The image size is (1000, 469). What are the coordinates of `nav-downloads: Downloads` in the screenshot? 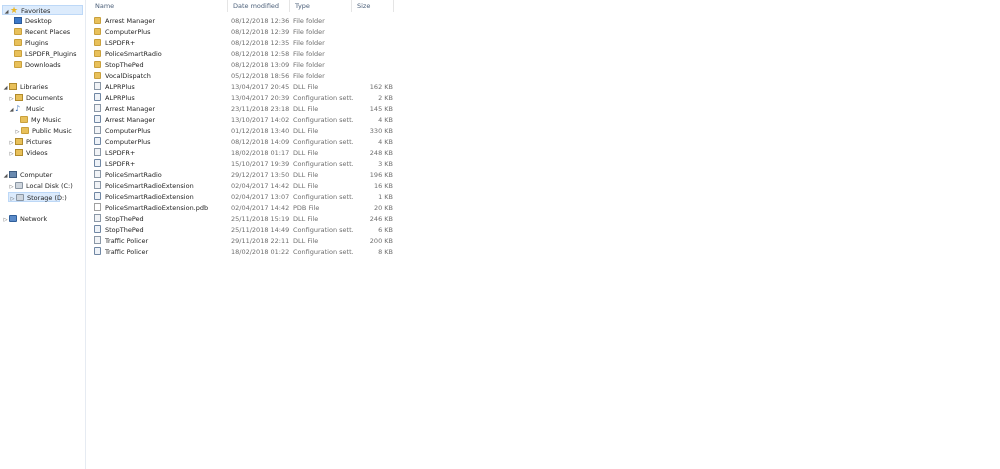 It's located at (37, 65).